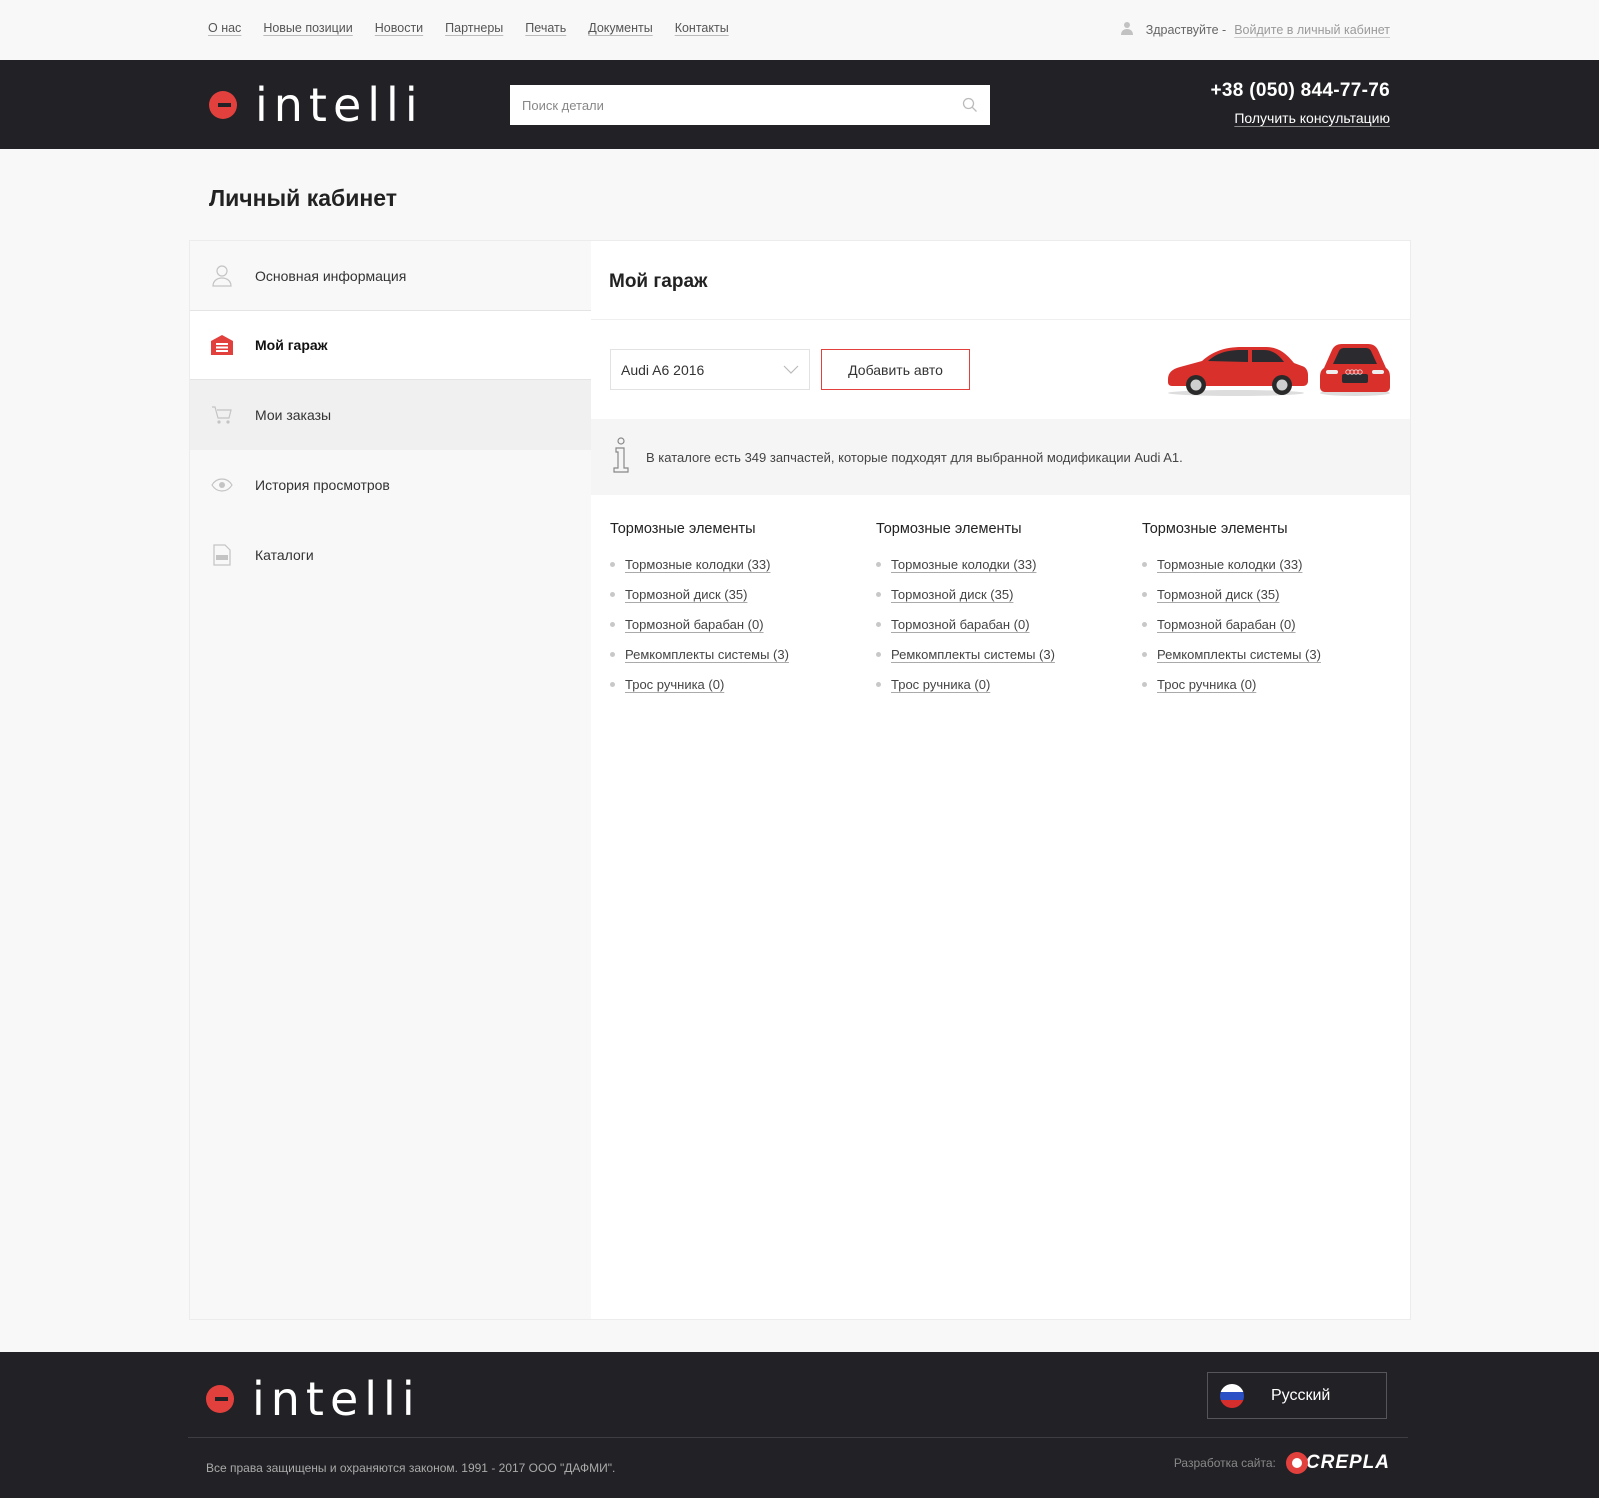 The height and width of the screenshot is (1498, 1599). I want to click on search-box, so click(750, 105).